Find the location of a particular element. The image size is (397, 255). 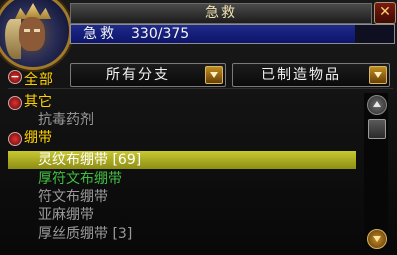

recipe-runecloth-bandage: 符文布绷带 is located at coordinates (73, 197).